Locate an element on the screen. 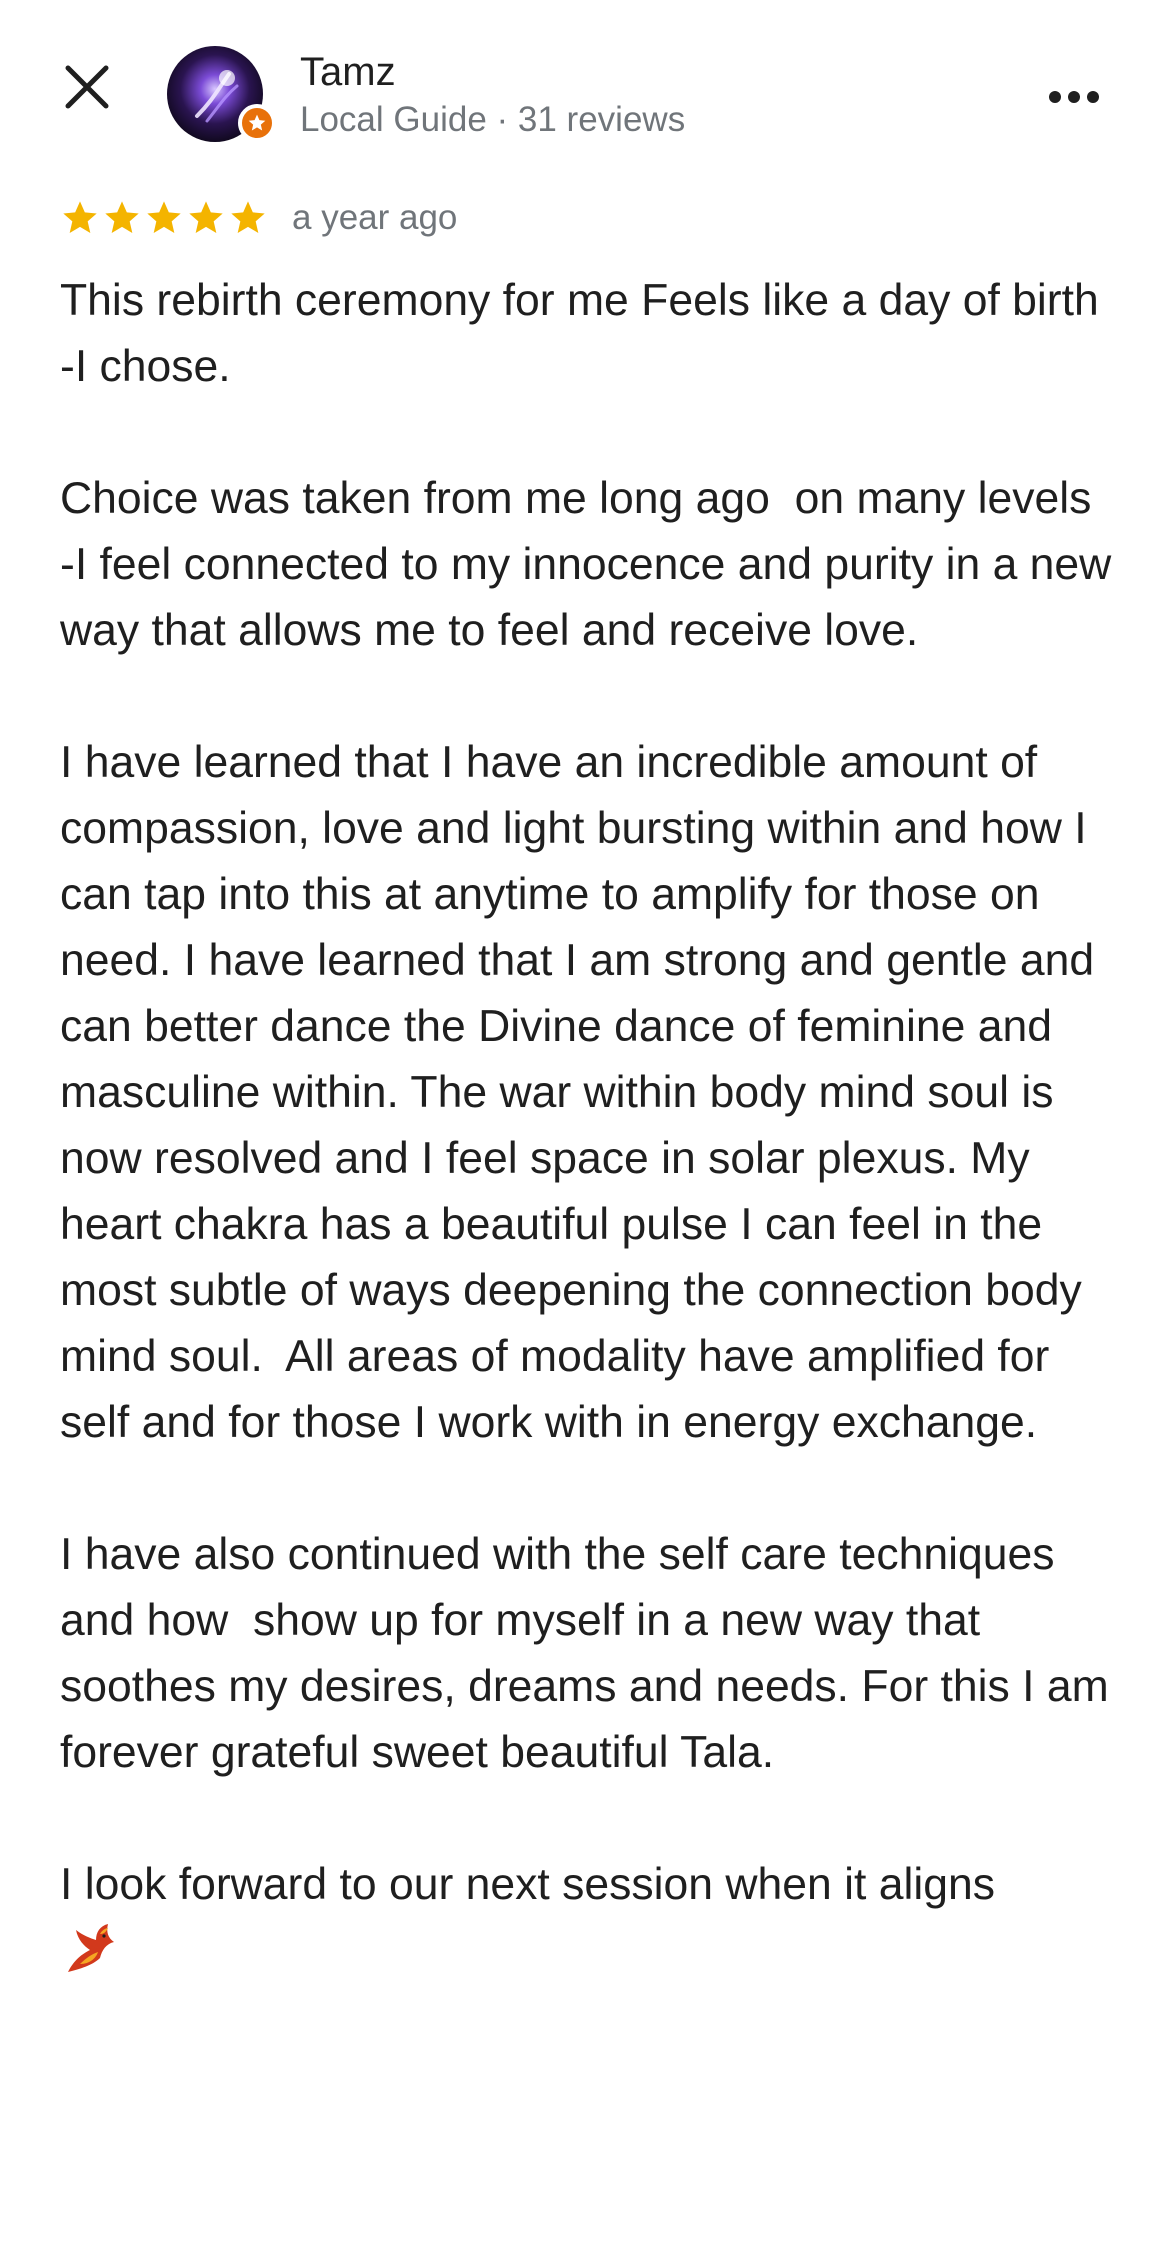 Image resolution: width=1170 pixels, height=2265 pixels. reviewer-name: Tamz is located at coordinates (348, 72).